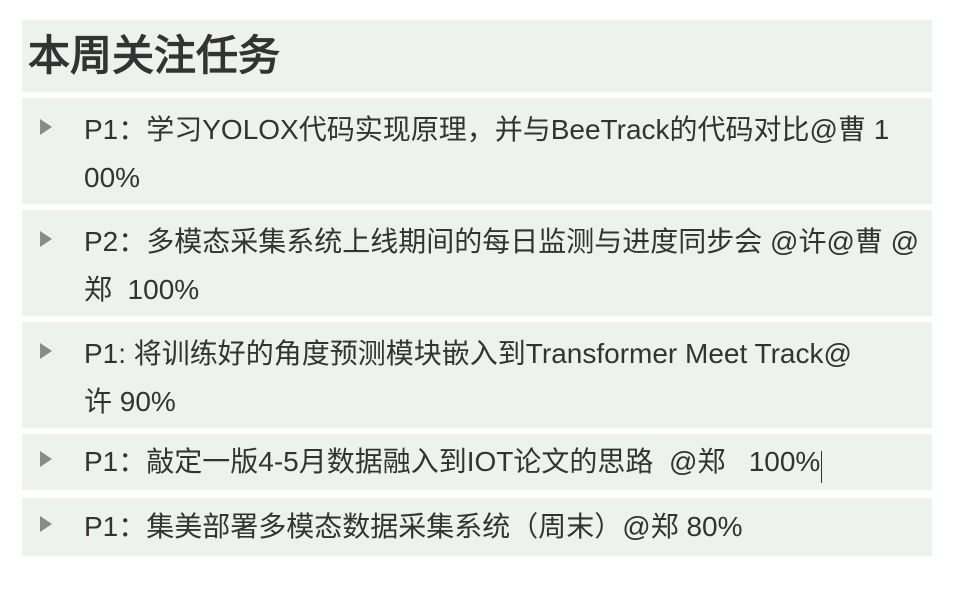 The height and width of the screenshot is (606, 958). Describe the element at coordinates (508, 527) in the screenshot. I see `task-text: P1：集美部署多模态数据采集系统（周末）@郑 80%` at that location.